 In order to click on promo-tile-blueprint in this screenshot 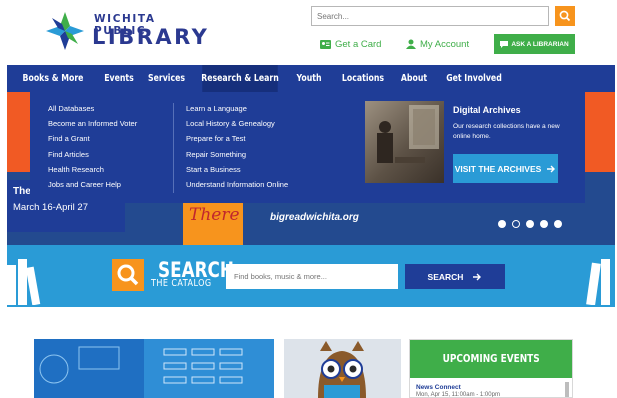, I will do `click(154, 368)`.